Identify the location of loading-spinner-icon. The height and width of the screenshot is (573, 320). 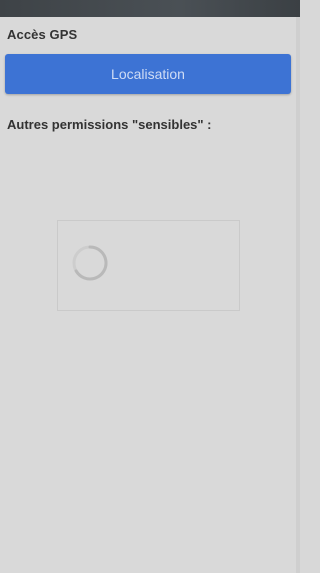
(90, 263).